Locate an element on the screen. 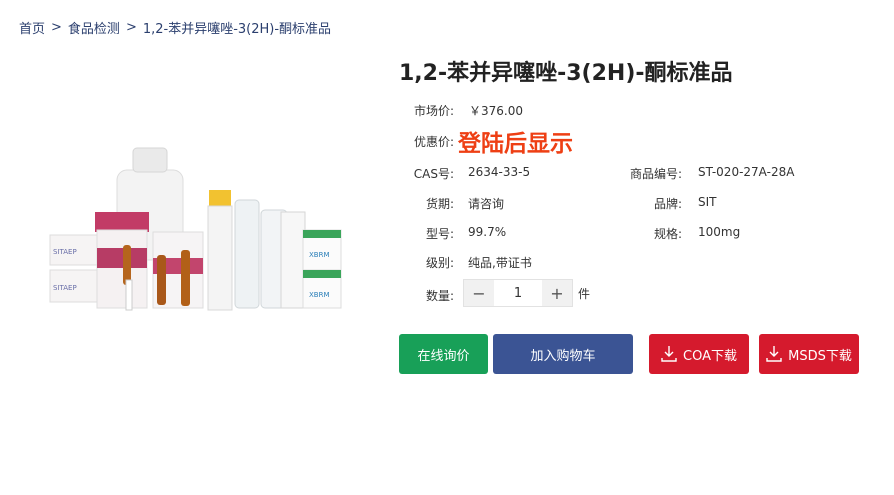 This screenshot has height=495, width=894. msds-download-button: MSDS下载 is located at coordinates (809, 354).